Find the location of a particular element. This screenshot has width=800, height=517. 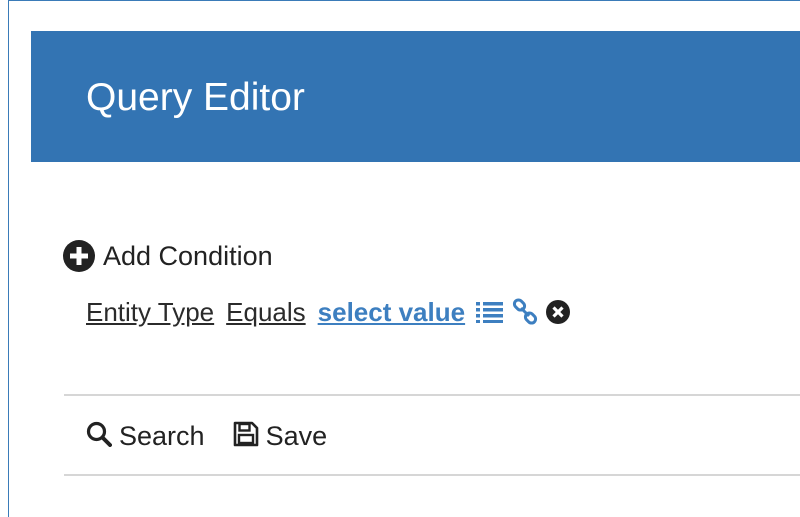

search-button: Search is located at coordinates (145, 436).